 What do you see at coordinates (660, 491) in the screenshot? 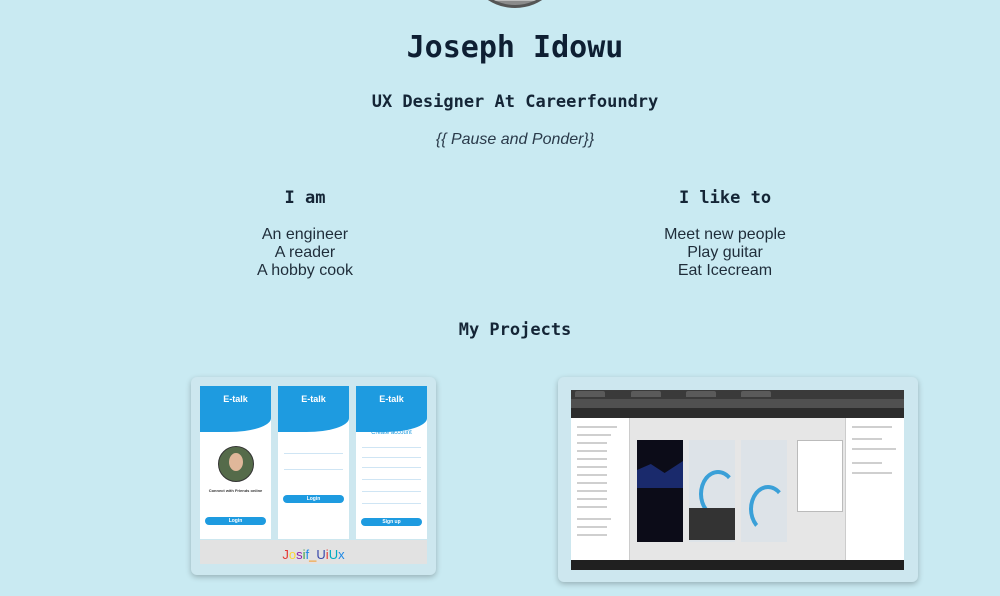
I see `map-app-screen-dark` at bounding box center [660, 491].